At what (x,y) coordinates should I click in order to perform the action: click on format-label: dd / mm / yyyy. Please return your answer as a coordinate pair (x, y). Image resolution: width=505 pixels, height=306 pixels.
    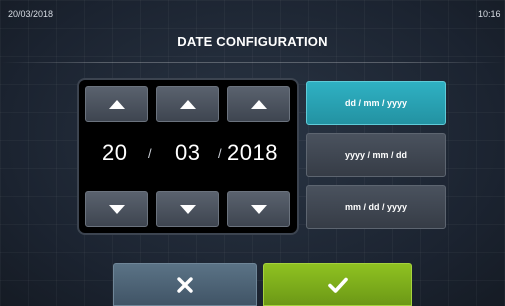
    Looking at the image, I should click on (376, 103).